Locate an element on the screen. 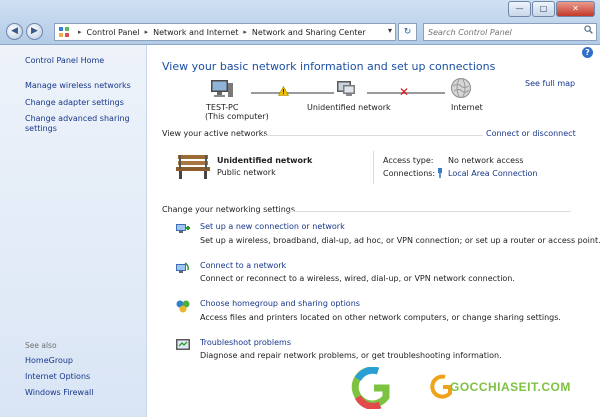 This screenshot has width=600, height=417. search-icon is located at coordinates (588, 31).